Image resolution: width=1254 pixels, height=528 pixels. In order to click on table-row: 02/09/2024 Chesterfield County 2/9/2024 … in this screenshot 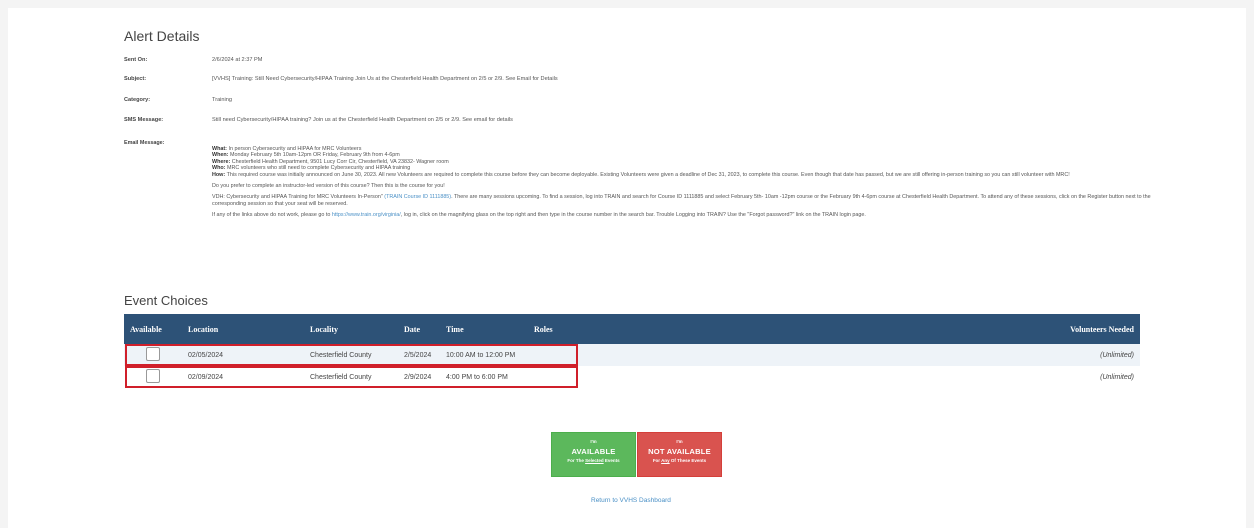, I will do `click(632, 377)`.